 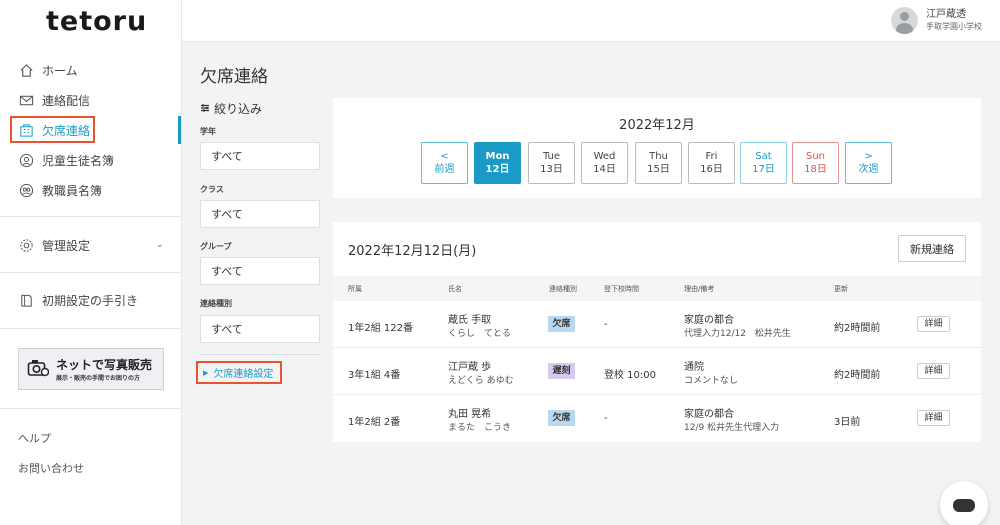 What do you see at coordinates (412, 251) in the screenshot?
I see `list-date-title: 2022年12月12日(月)` at bounding box center [412, 251].